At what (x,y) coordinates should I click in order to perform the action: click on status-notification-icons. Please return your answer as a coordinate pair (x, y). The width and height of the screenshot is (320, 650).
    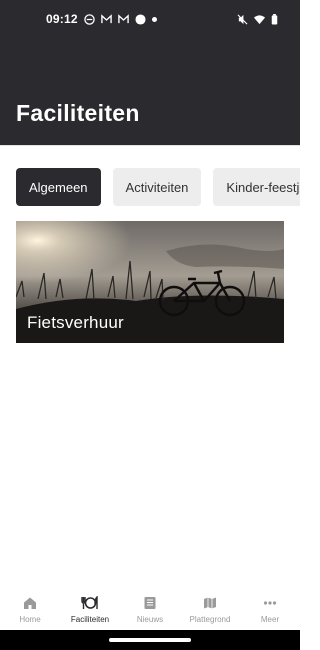
    Looking at the image, I should click on (120, 19).